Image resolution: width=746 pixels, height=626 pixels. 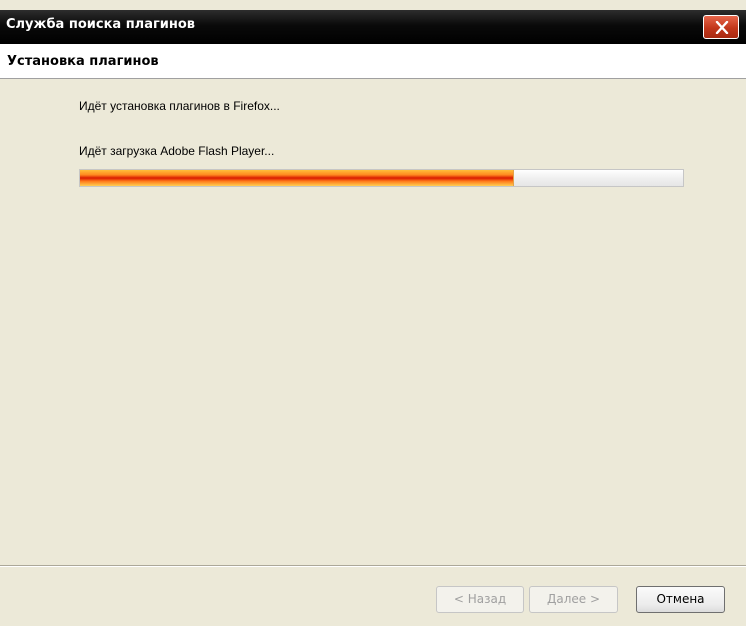 I want to click on page-title: Установка плагинов, so click(x=83, y=61).